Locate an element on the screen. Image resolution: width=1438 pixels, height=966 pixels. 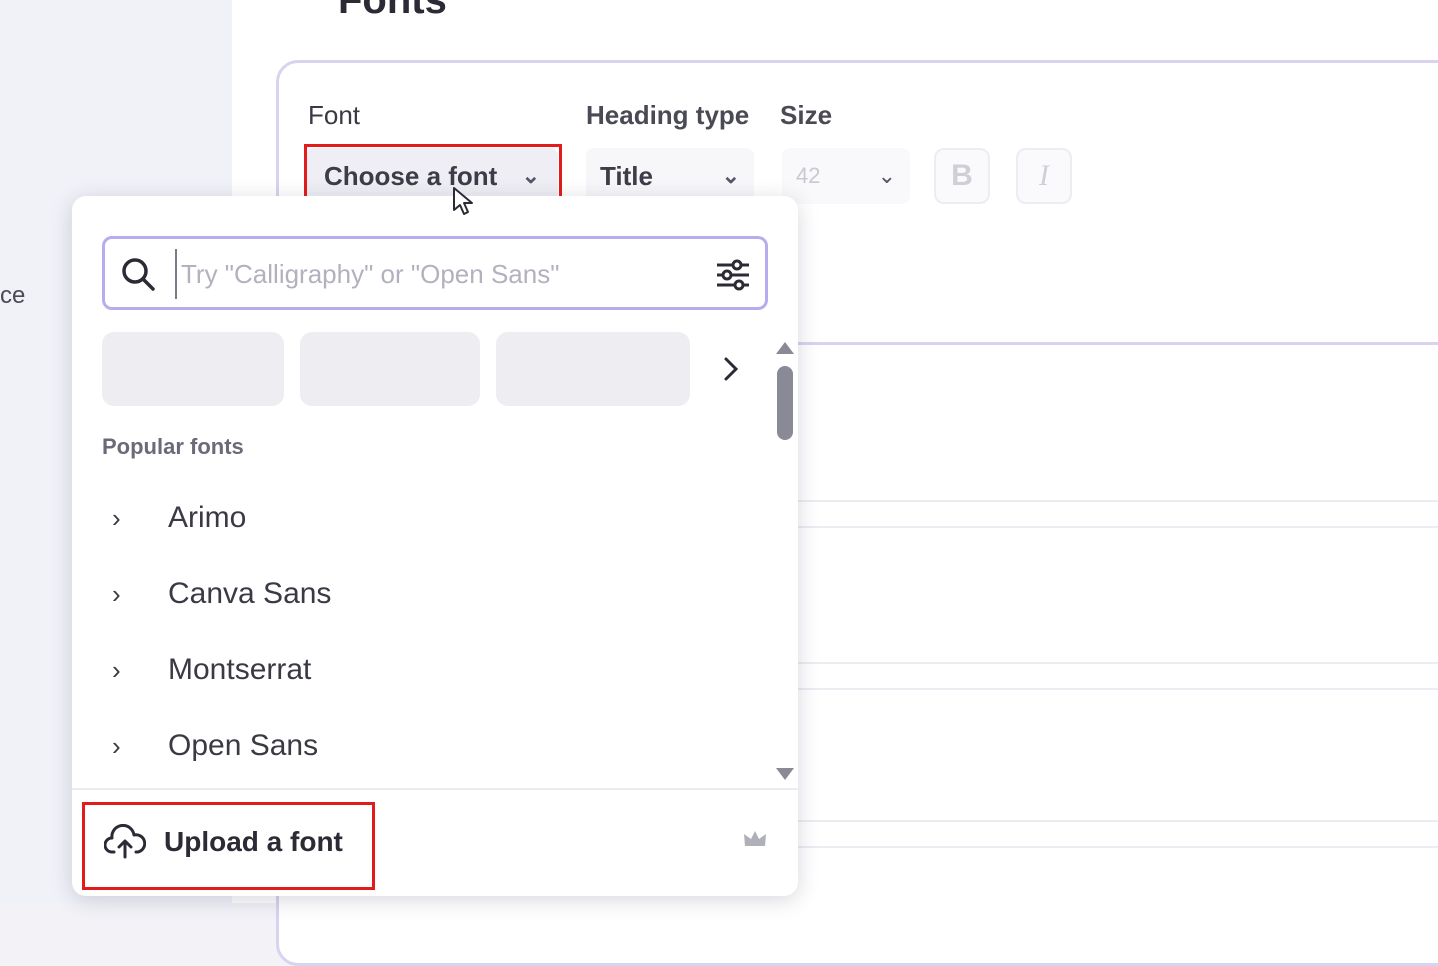
chevron-right-icon is located at coordinates (731, 369).